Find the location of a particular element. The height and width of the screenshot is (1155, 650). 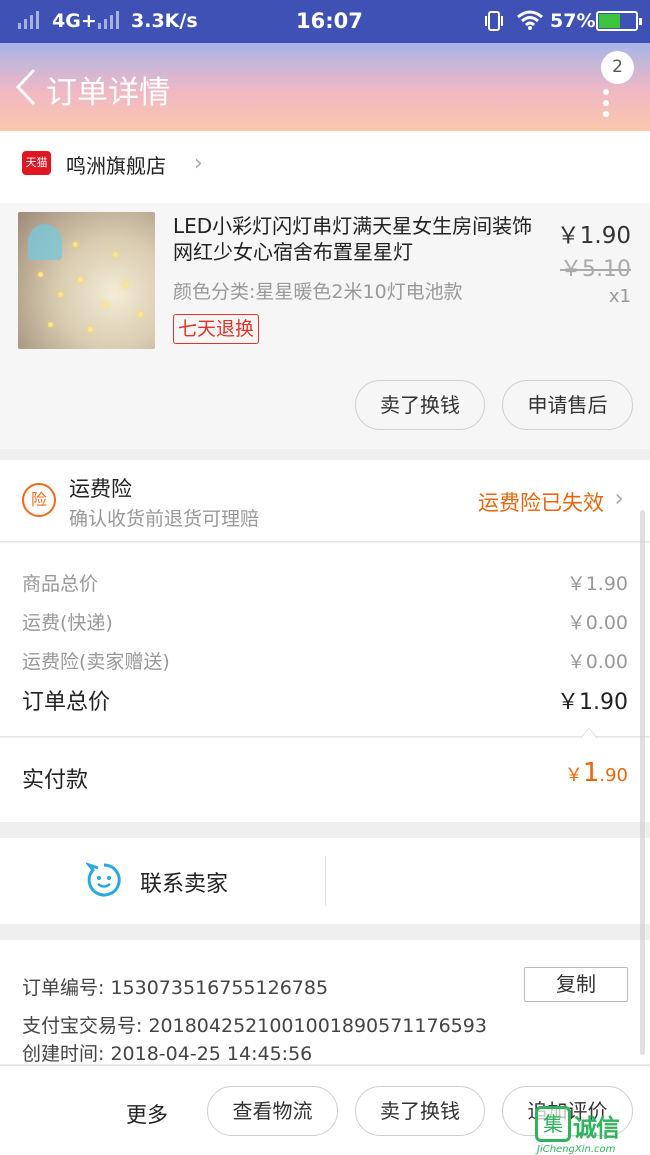

watermark-text: 诚信 is located at coordinates (596, 1128).